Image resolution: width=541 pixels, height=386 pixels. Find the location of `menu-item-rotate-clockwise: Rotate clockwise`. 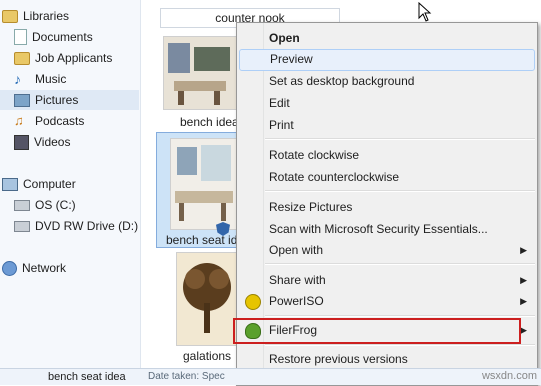

menu-item-rotate-clockwise: Rotate clockwise is located at coordinates (387, 155).